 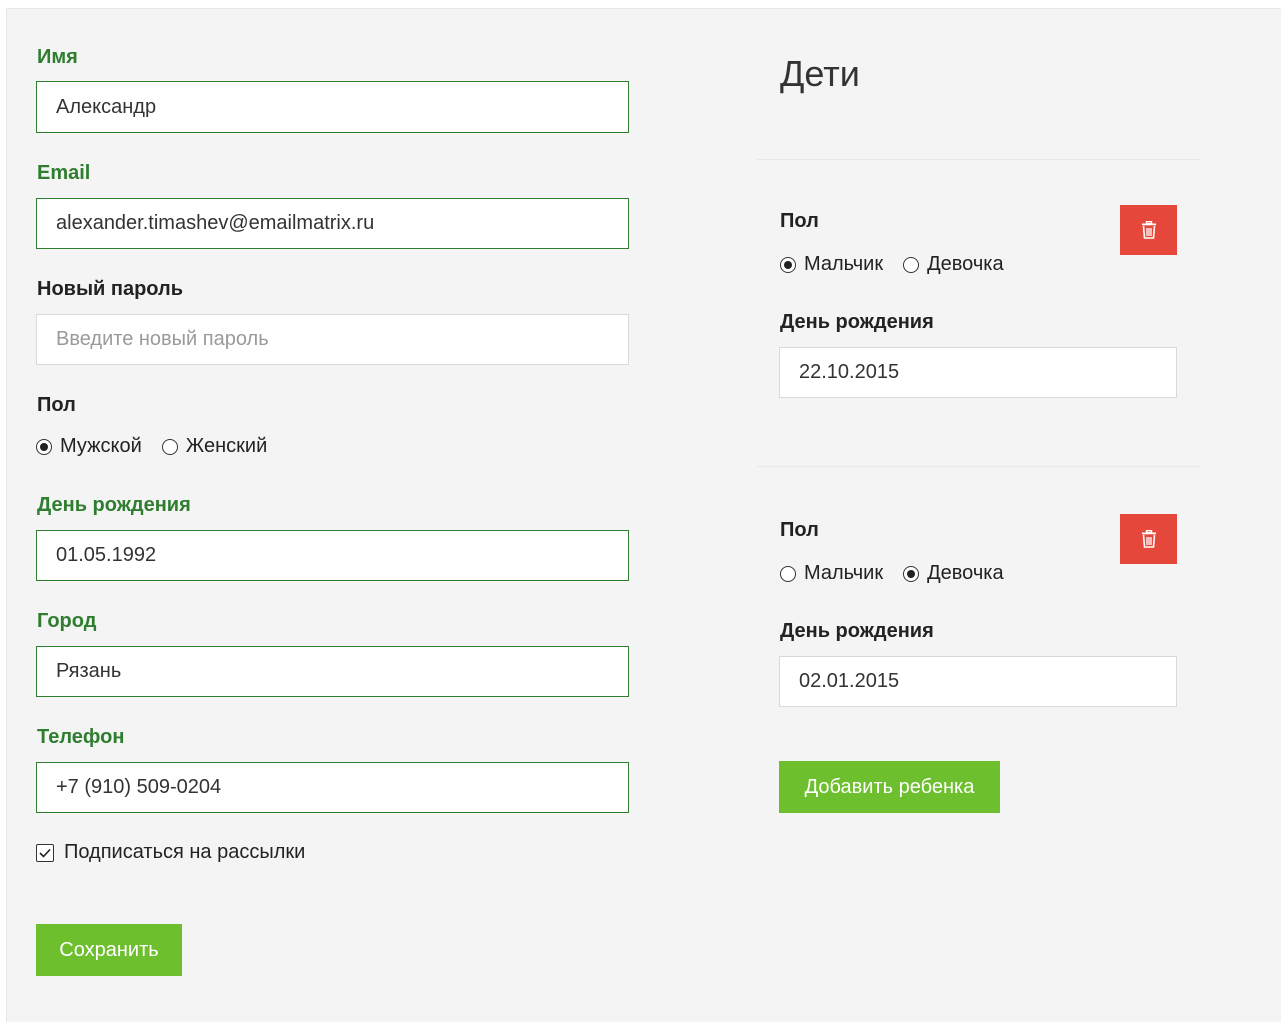 I want to click on email-input, so click(x=332, y=223).